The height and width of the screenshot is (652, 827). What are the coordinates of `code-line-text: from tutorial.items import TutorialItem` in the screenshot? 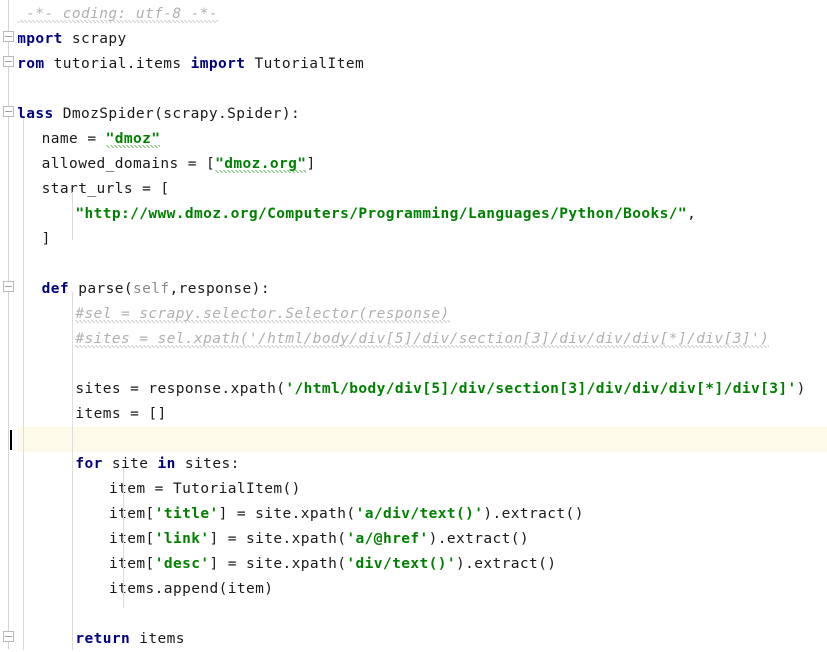 It's located at (182, 64).